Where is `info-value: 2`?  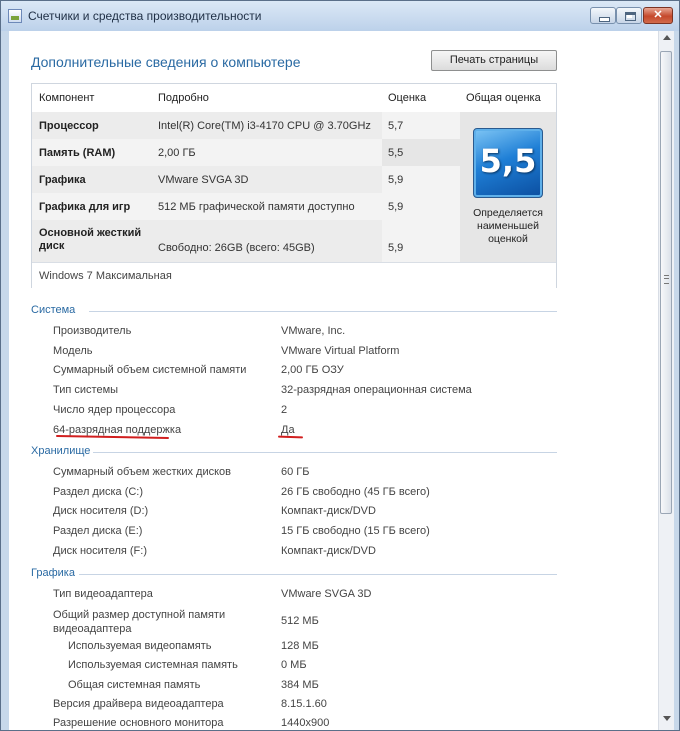 info-value: 2 is located at coordinates (284, 410).